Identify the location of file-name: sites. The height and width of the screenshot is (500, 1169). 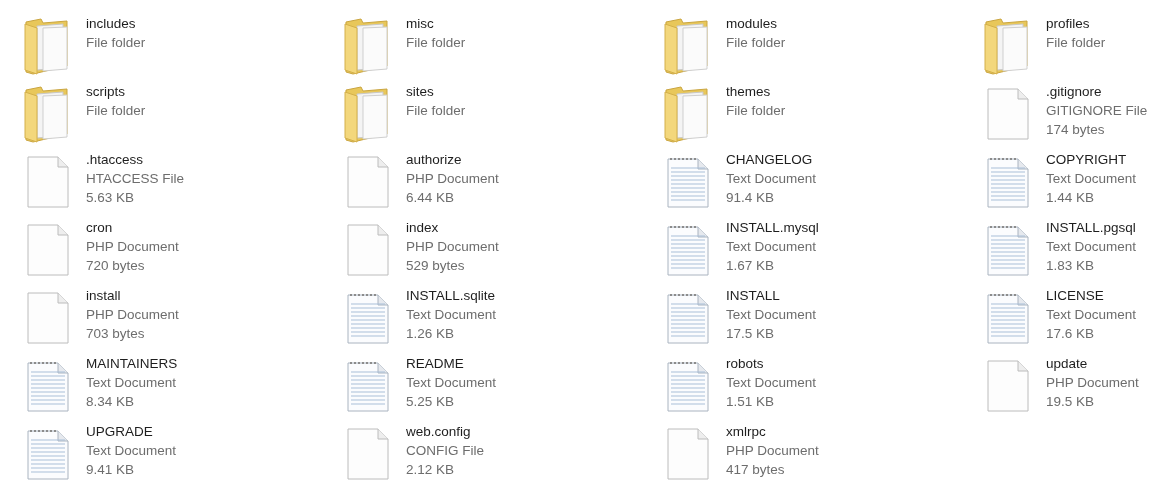
(436, 91).